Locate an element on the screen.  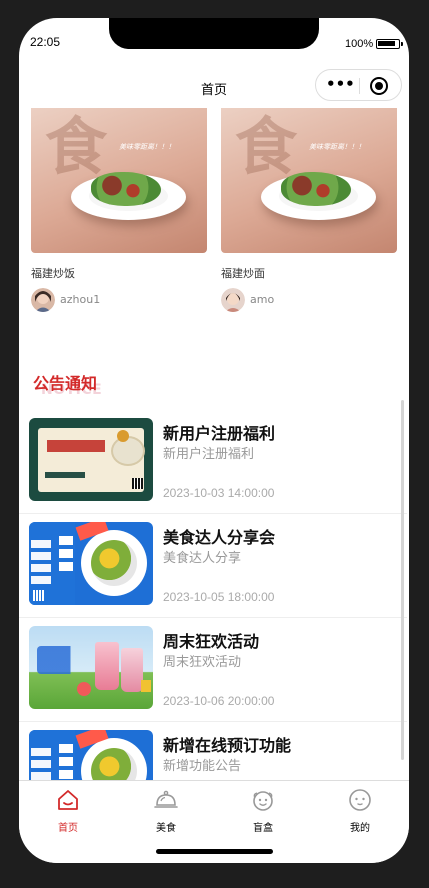
list-scrollbar is located at coordinates (402, 580).